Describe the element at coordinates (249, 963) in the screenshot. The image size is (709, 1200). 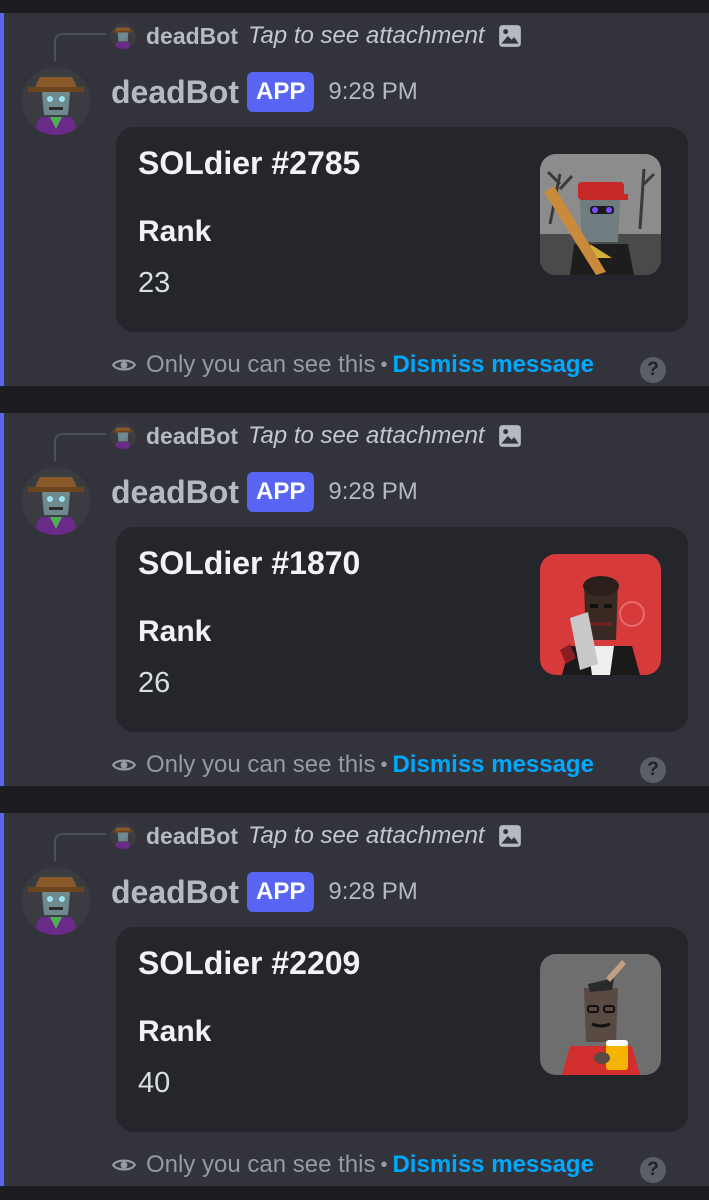
I see `embed-title: SOLdier #2209` at that location.